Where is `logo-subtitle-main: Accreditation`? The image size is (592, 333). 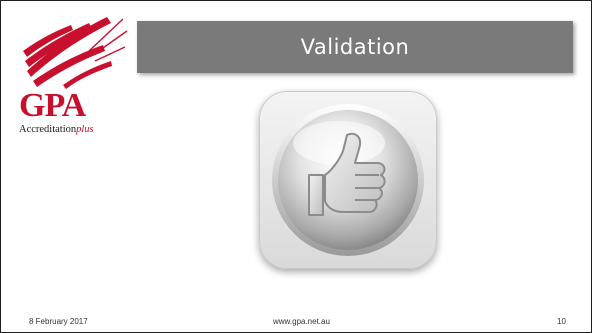
logo-subtitle-main: Accreditation is located at coordinates (48, 129).